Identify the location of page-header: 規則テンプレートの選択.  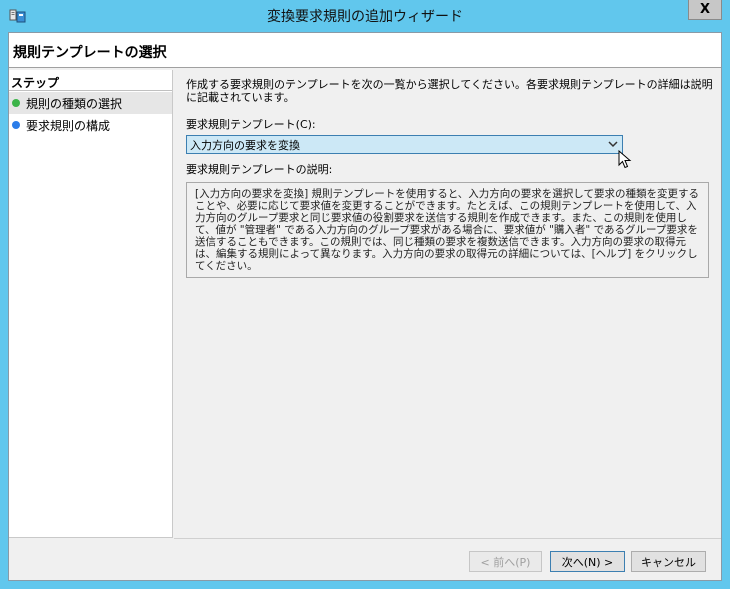
(365, 50).